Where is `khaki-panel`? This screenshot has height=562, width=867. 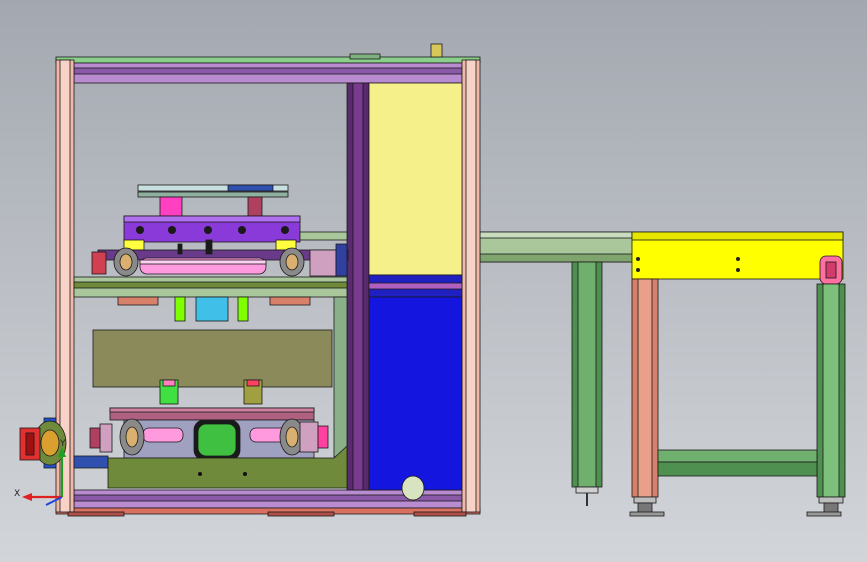
khaki-panel is located at coordinates (212, 358).